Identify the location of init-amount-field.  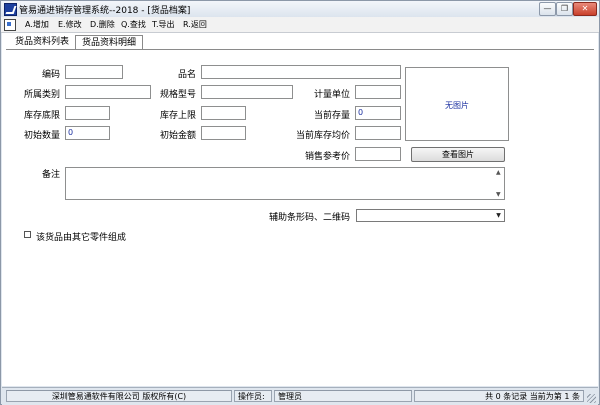
(223, 133).